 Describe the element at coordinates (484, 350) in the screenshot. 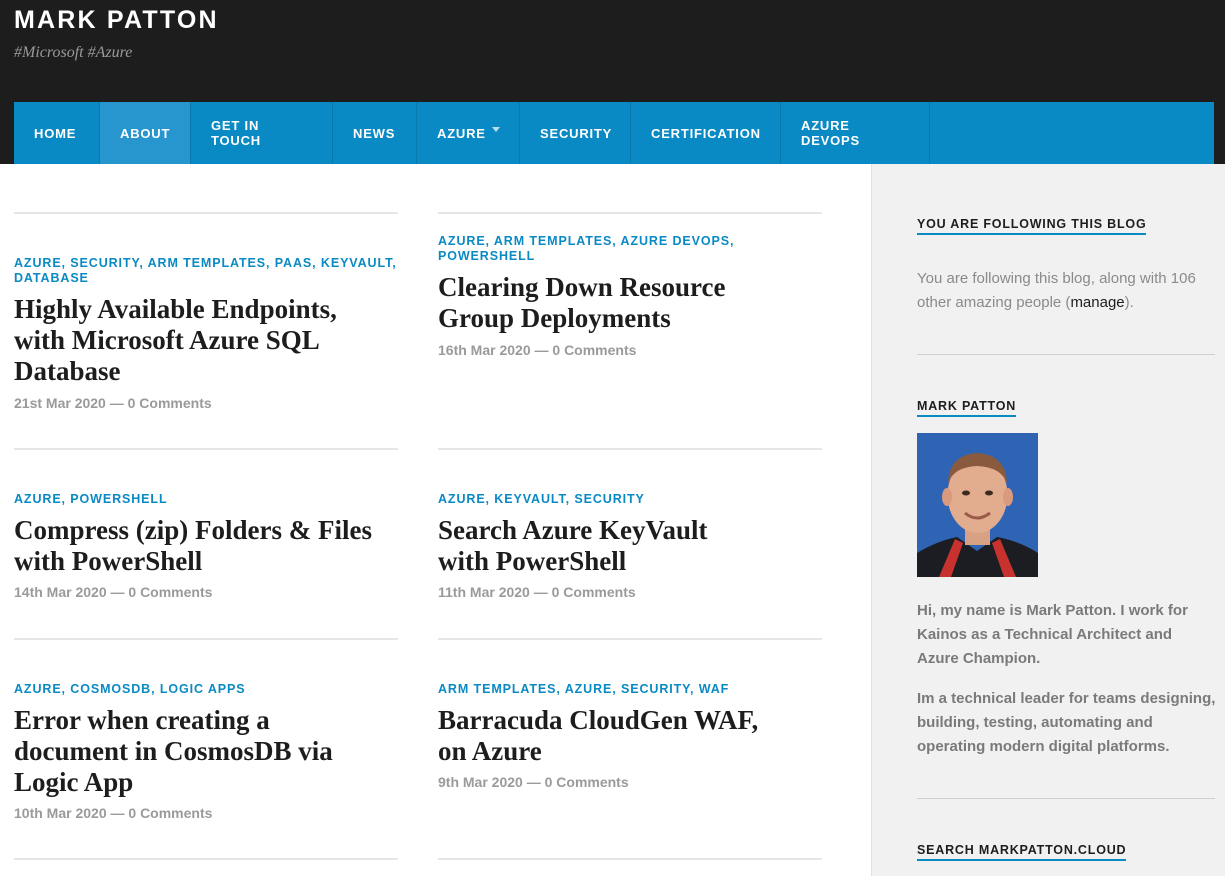

I see `post-date: 16th Mar 2020` at that location.